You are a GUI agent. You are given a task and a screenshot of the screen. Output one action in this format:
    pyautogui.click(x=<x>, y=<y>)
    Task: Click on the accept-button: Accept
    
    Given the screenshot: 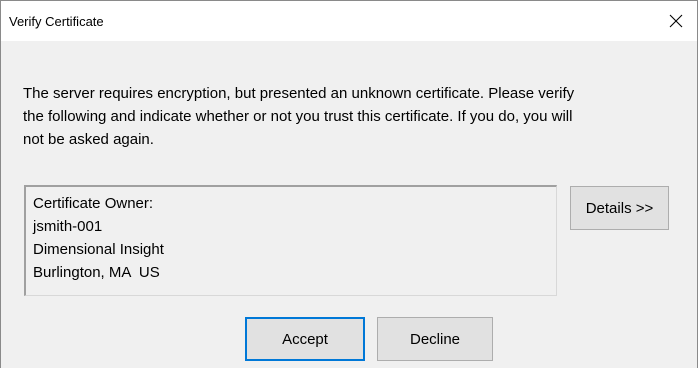 What is the action you would take?
    pyautogui.click(x=305, y=339)
    